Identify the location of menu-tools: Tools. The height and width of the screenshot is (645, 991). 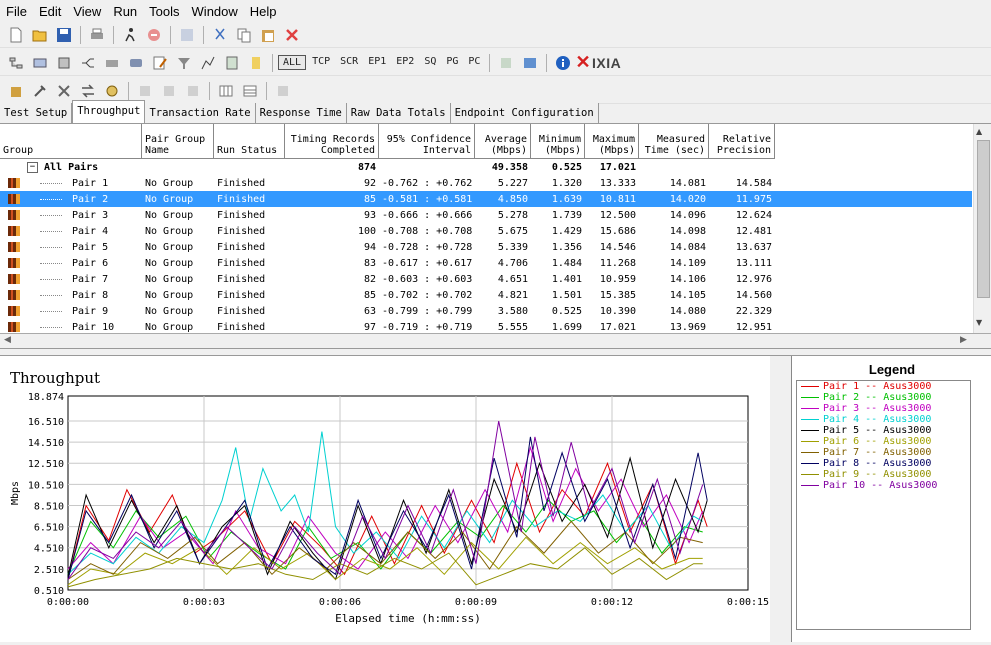
(164, 11).